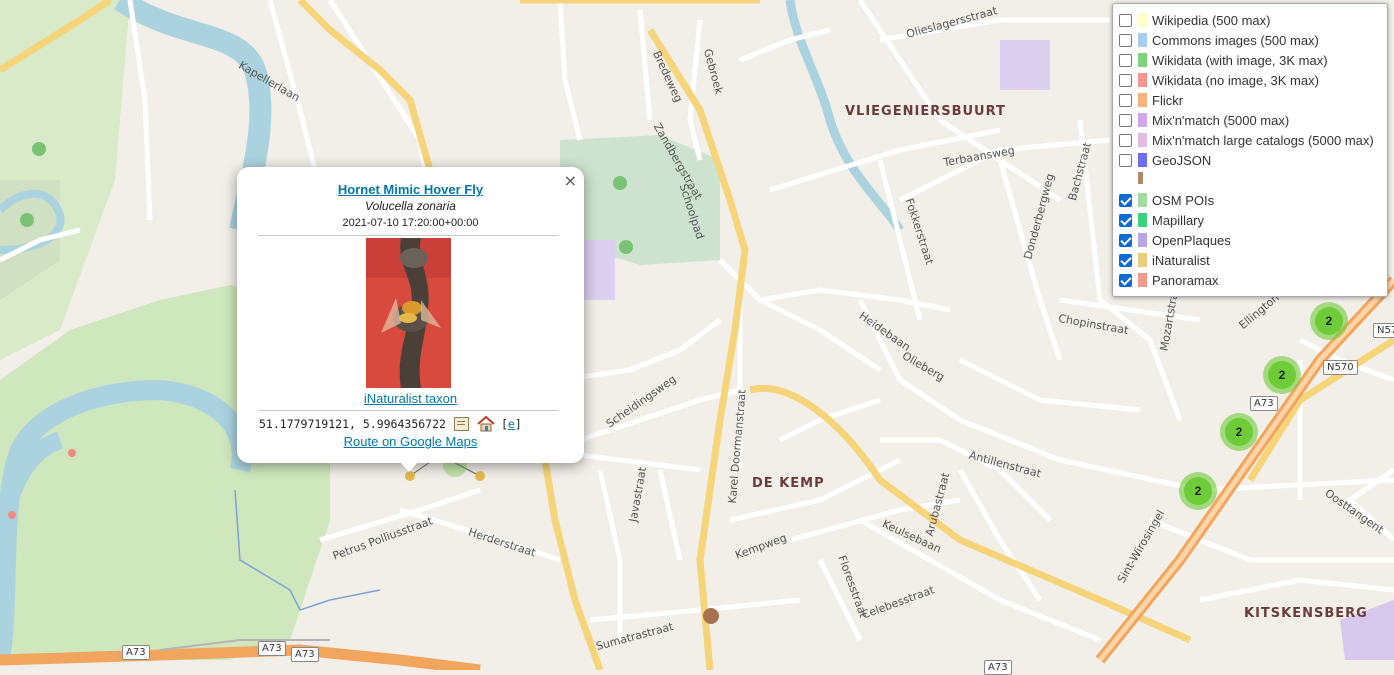 Image resolution: width=1394 pixels, height=675 pixels. I want to click on district-label-de-kemp: DE KEMP, so click(788, 483).